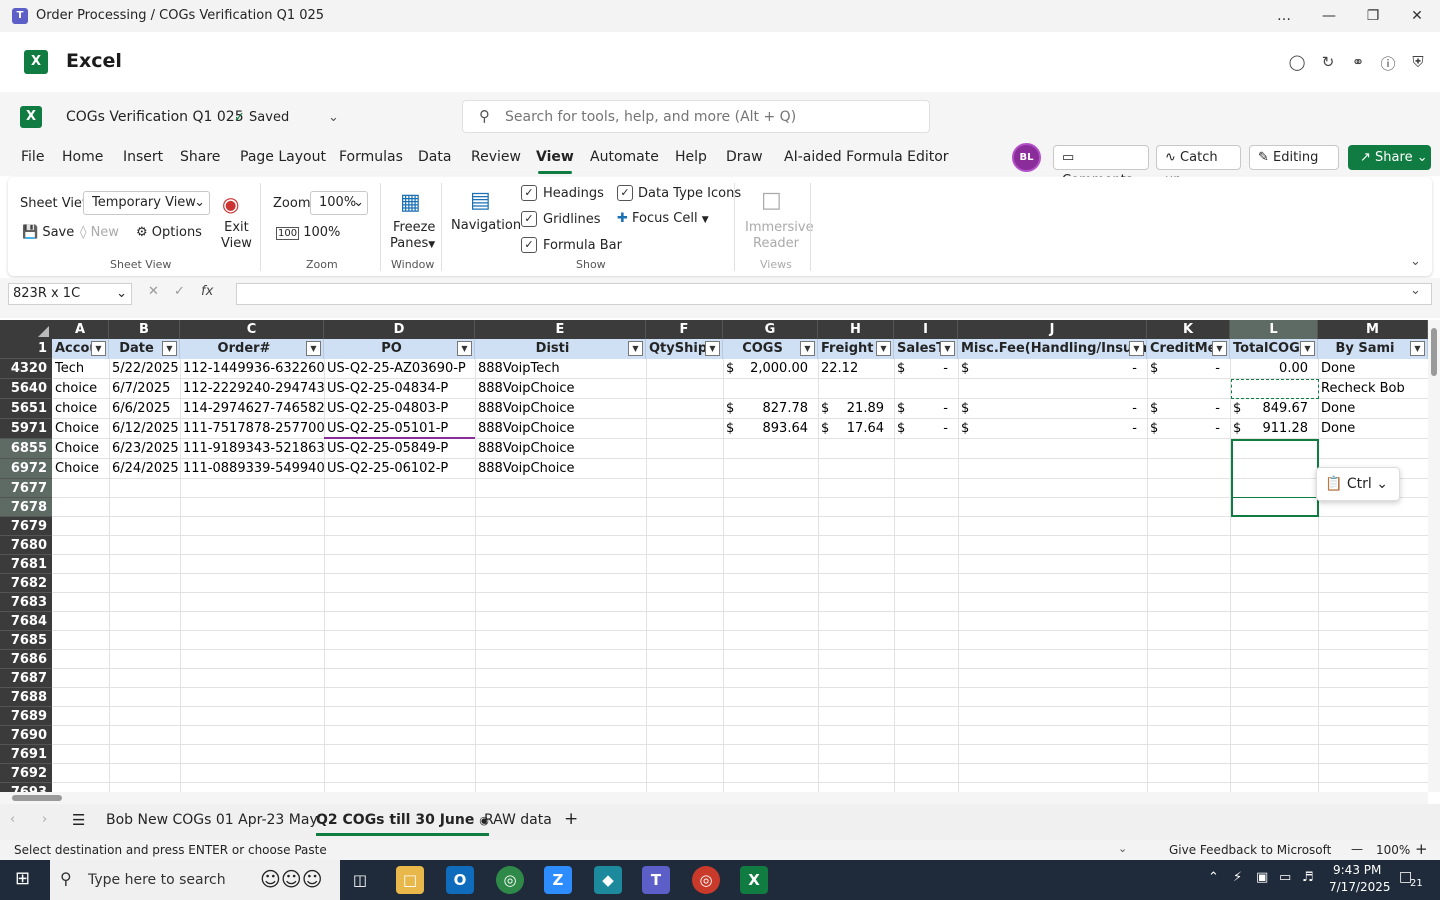 This screenshot has width=1440, height=900. What do you see at coordinates (410, 880) in the screenshot?
I see `file-explorer-icon: □` at bounding box center [410, 880].